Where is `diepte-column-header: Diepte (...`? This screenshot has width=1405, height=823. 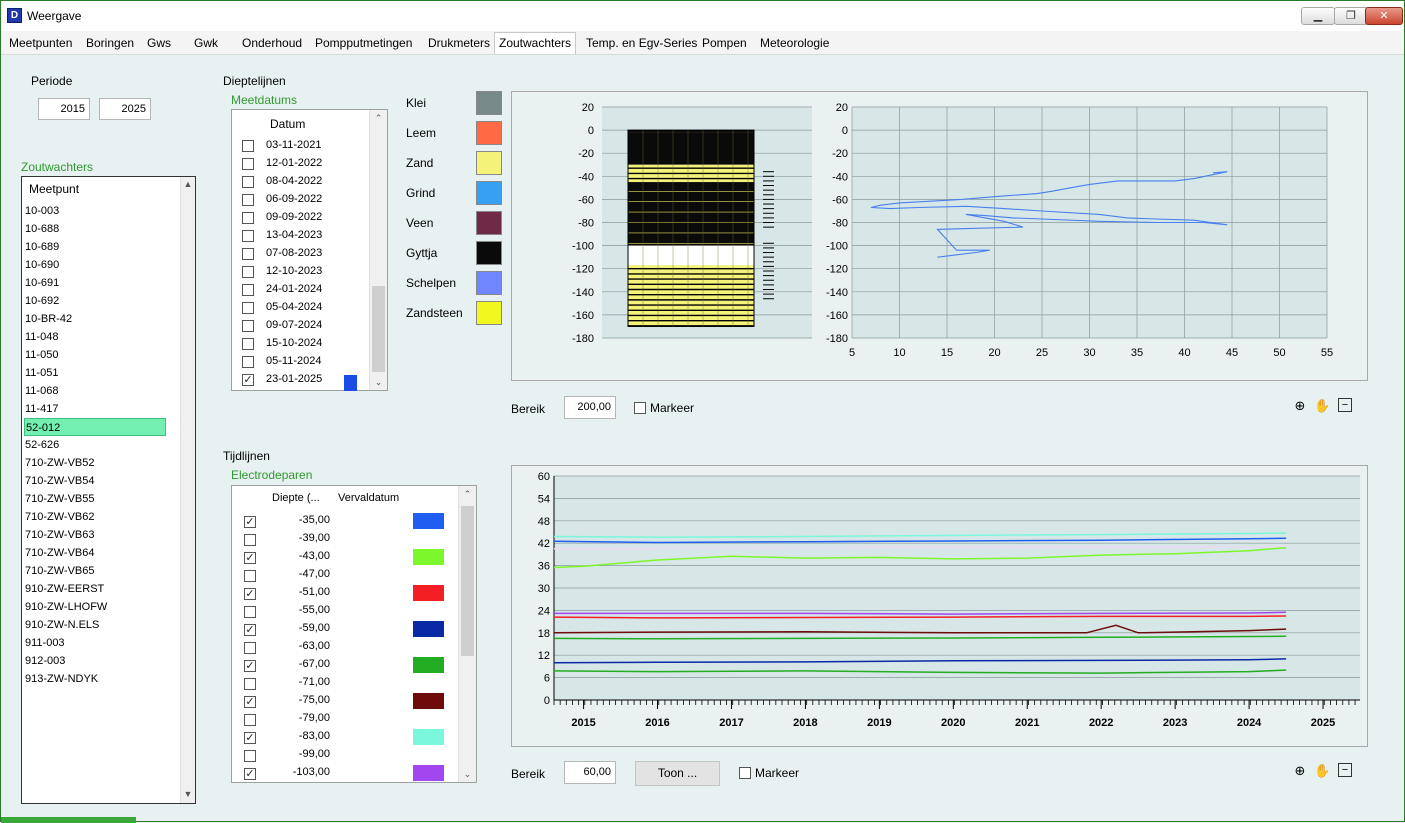 diepte-column-header: Diepte (... is located at coordinates (296, 498).